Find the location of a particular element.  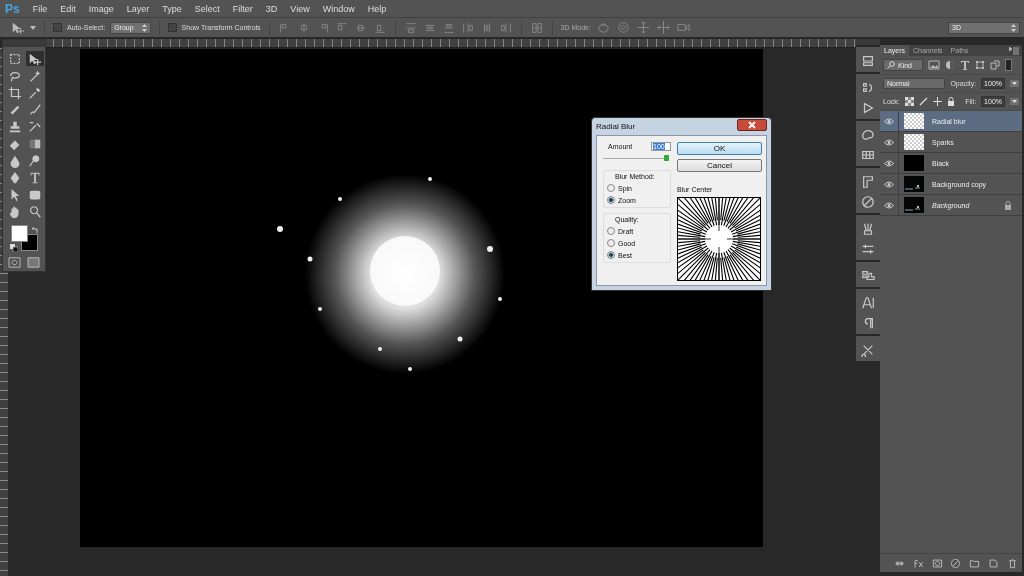

slider-thumb is located at coordinates (666, 158).